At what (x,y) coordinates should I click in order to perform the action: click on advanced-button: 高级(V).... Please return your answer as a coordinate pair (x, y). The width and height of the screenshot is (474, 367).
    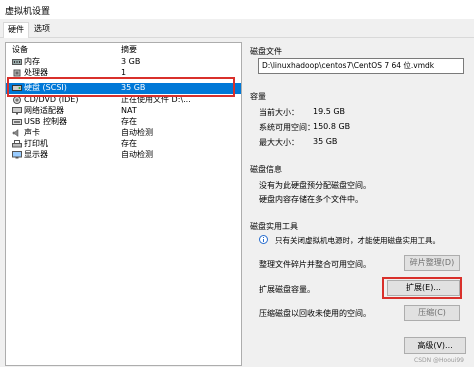
    Looking at the image, I should click on (435, 345).